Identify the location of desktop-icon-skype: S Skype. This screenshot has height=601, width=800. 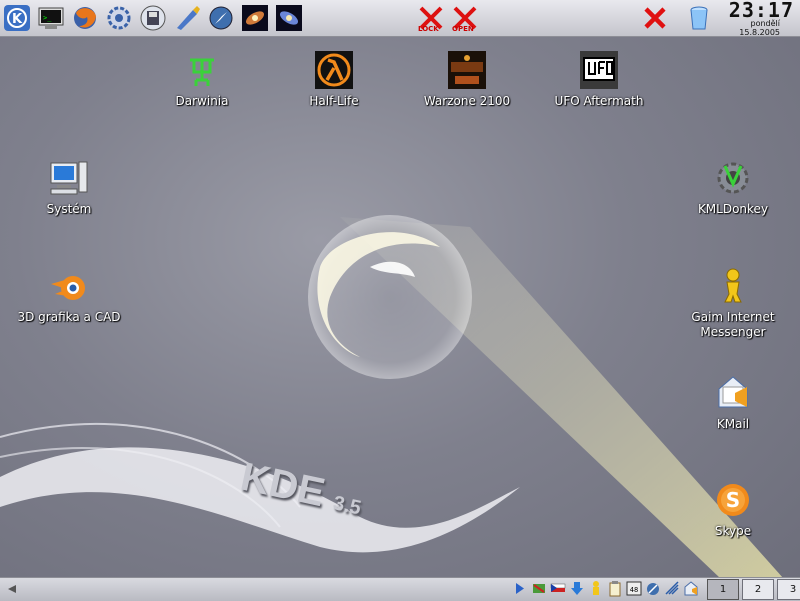
(733, 509).